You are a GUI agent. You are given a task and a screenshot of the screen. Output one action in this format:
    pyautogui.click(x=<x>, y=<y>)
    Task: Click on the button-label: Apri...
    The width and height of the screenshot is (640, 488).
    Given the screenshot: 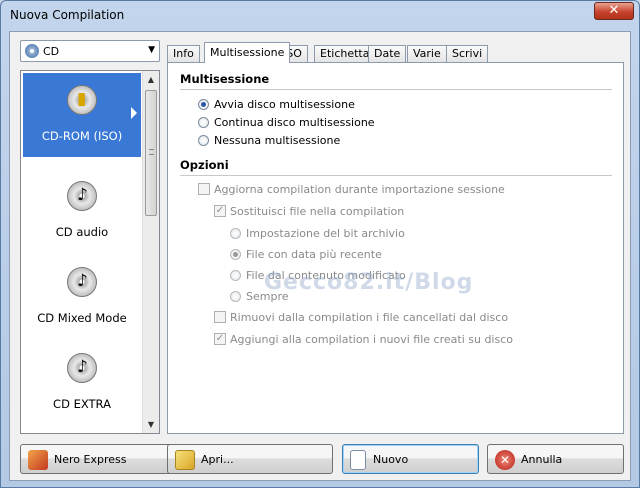 What is the action you would take?
    pyautogui.click(x=217, y=459)
    